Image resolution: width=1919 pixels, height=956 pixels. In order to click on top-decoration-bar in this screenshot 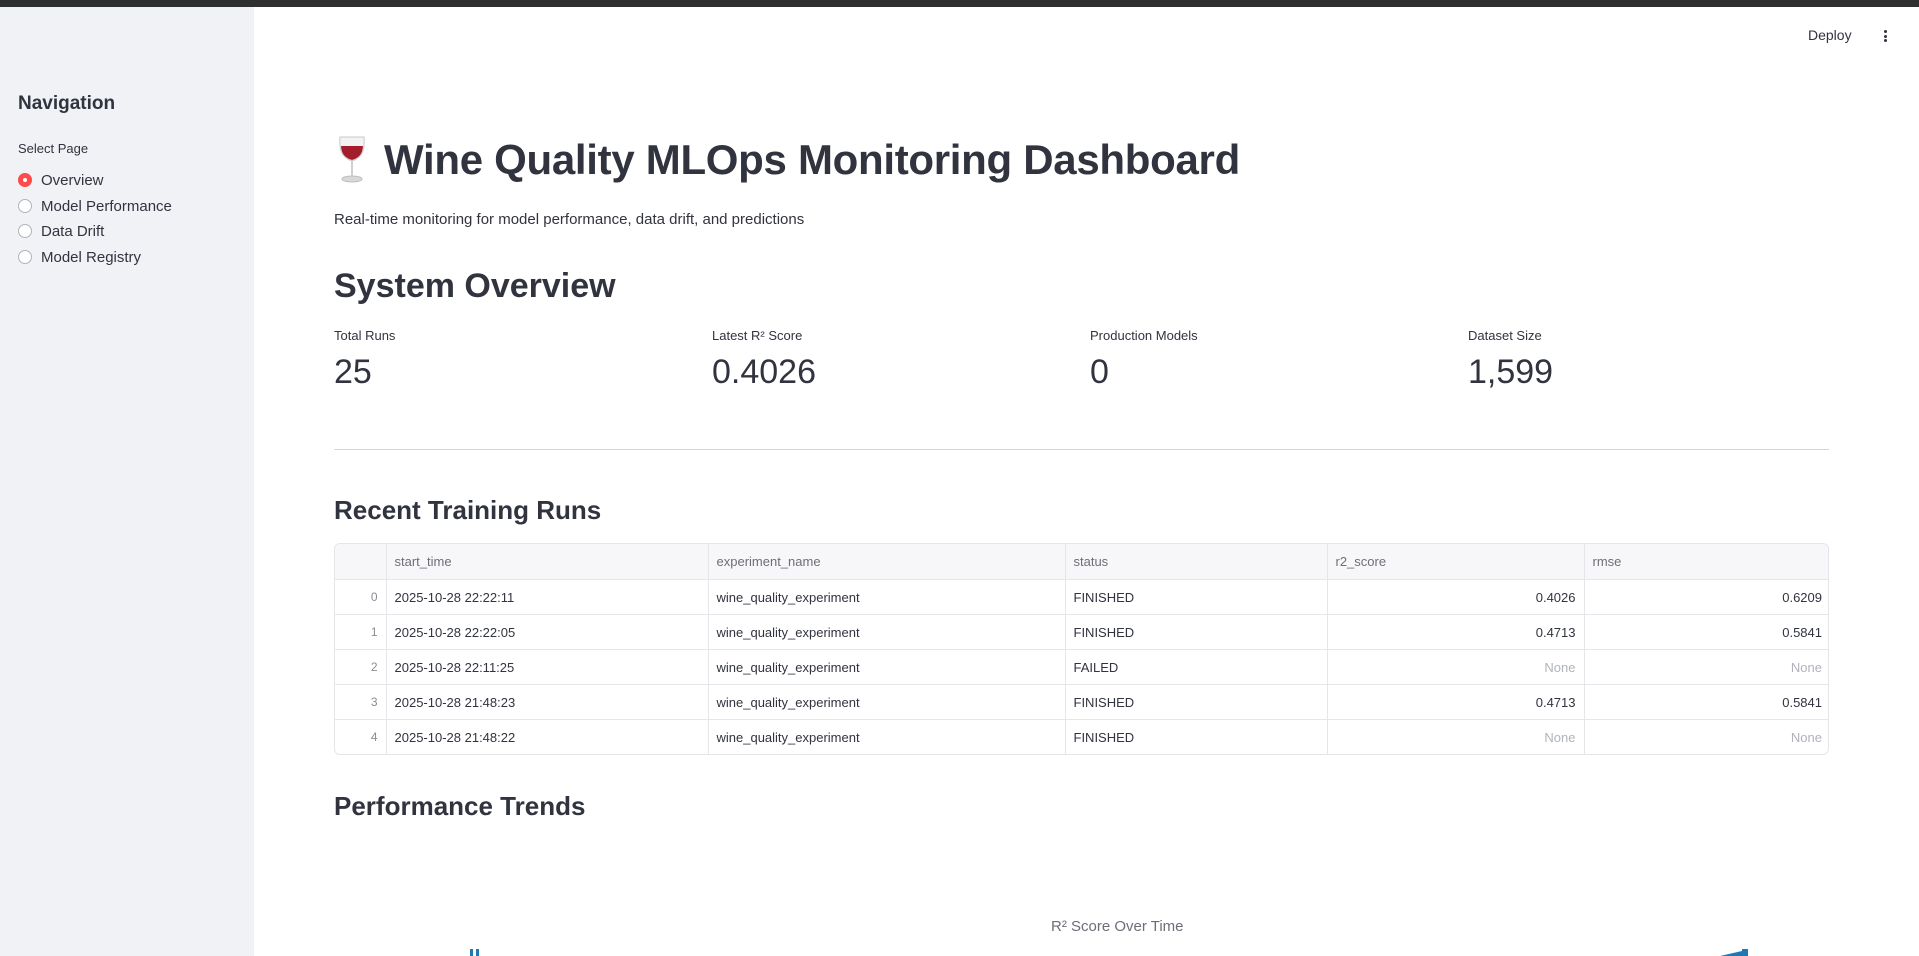, I will do `click(959, 3)`.